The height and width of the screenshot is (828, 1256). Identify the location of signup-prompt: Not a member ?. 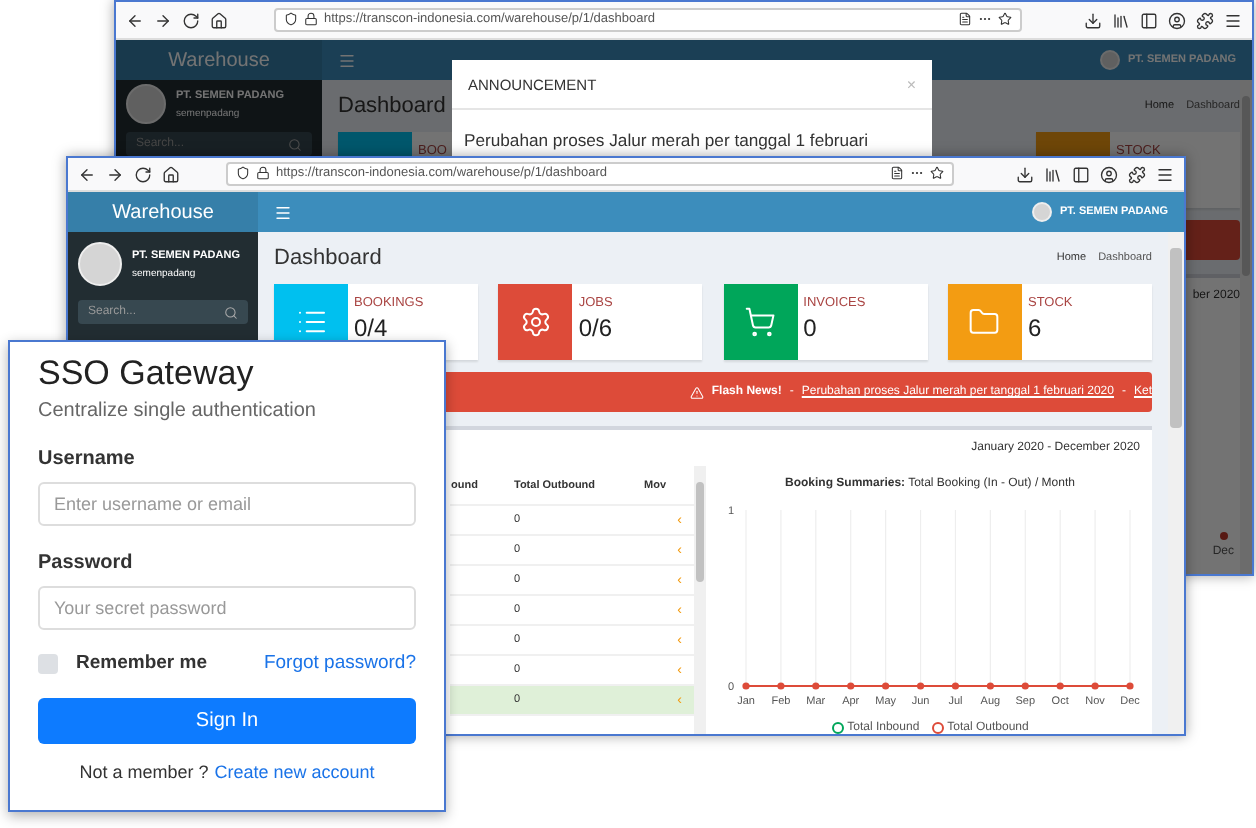
(144, 772).